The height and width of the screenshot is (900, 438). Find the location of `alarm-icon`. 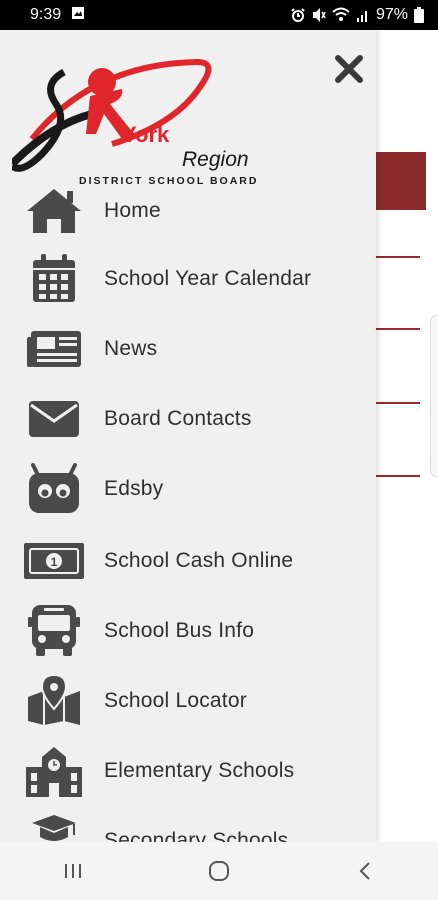

alarm-icon is located at coordinates (298, 15).